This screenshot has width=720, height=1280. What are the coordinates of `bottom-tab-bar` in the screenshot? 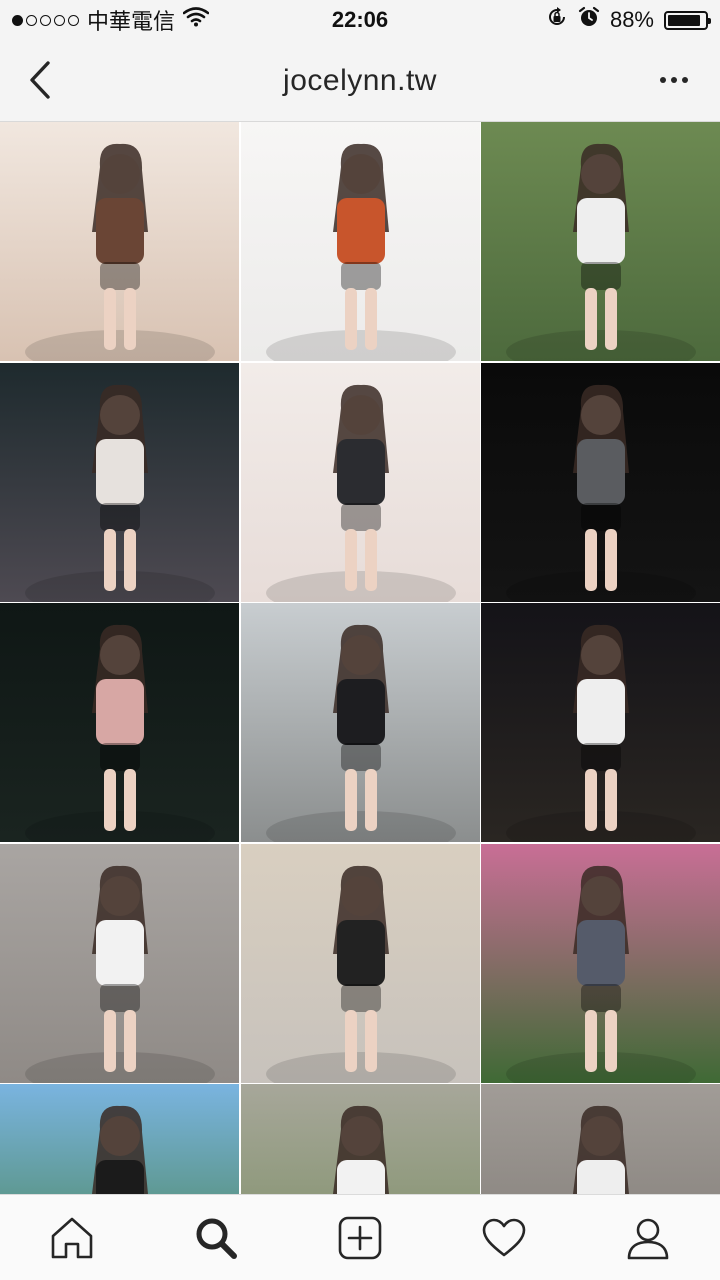 It's located at (360, 1237).